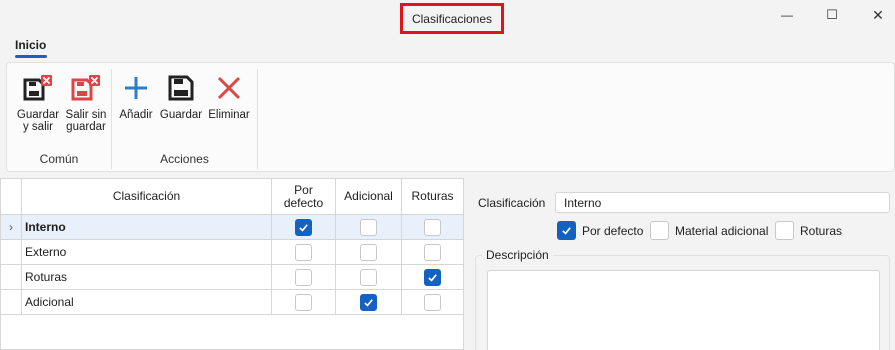 The image size is (895, 350). What do you see at coordinates (38, 103) in the screenshot?
I see `save-and-exit-button: Guardar y salir` at bounding box center [38, 103].